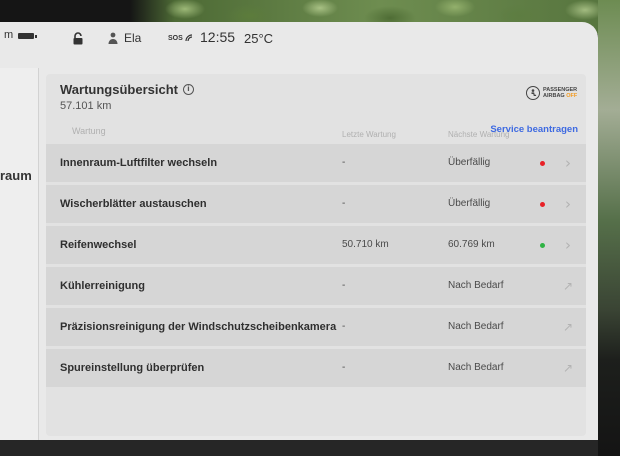 Image resolution: width=620 pixels, height=456 pixels. I want to click on status-partial-text: m, so click(9, 35).